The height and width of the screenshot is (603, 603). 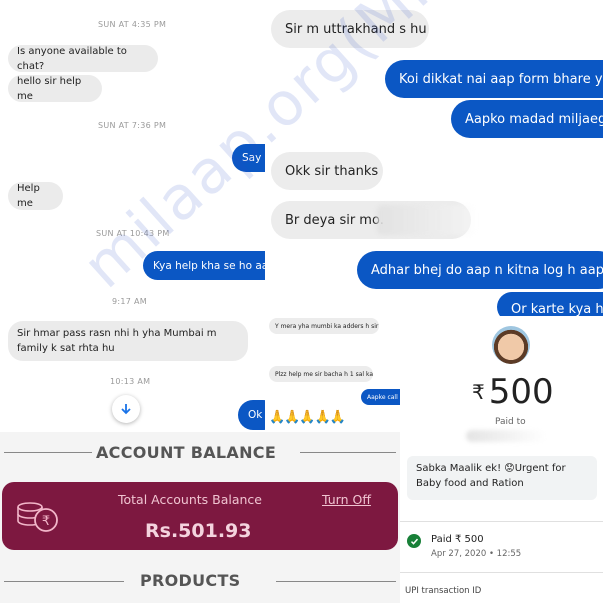 I want to click on payment-status: Paid ₹ 500, so click(x=457, y=539).